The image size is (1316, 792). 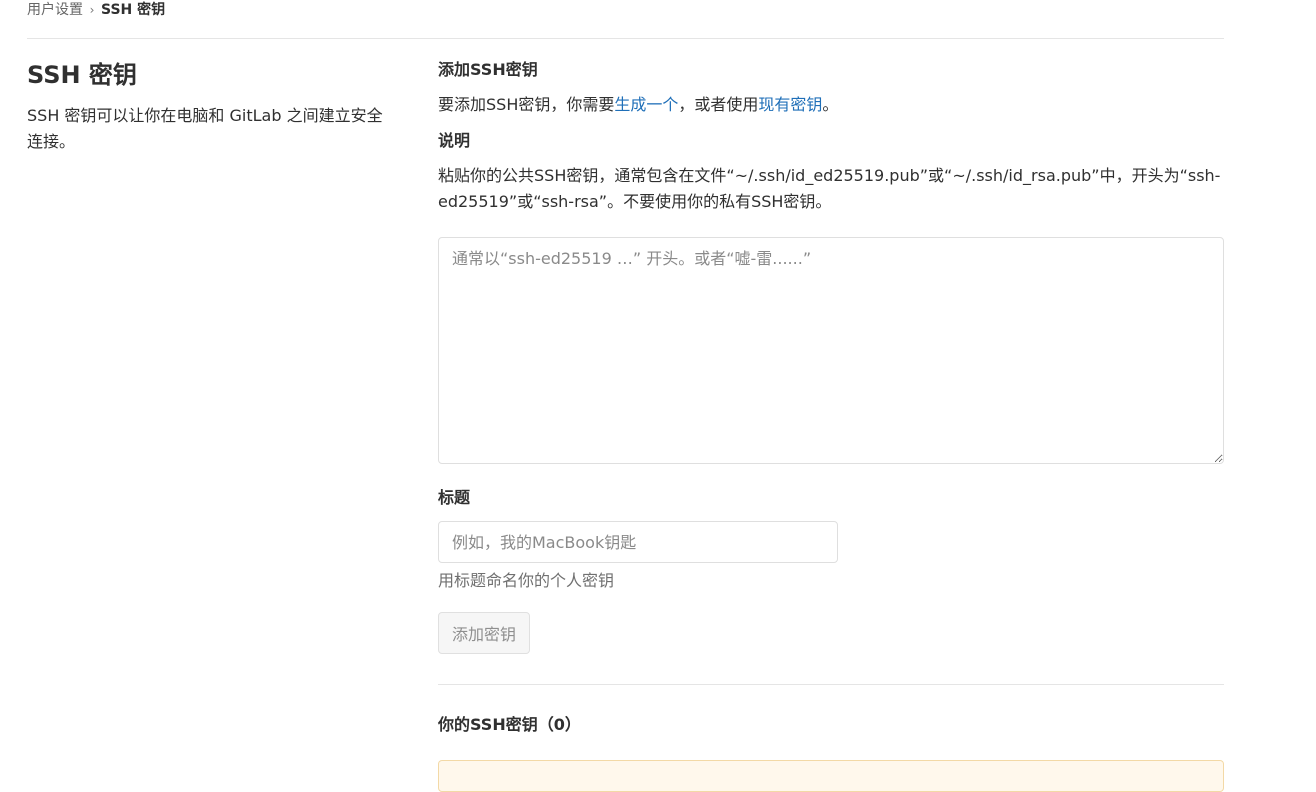 What do you see at coordinates (790, 104) in the screenshot?
I see `existing-key-link: 现有密钥` at bounding box center [790, 104].